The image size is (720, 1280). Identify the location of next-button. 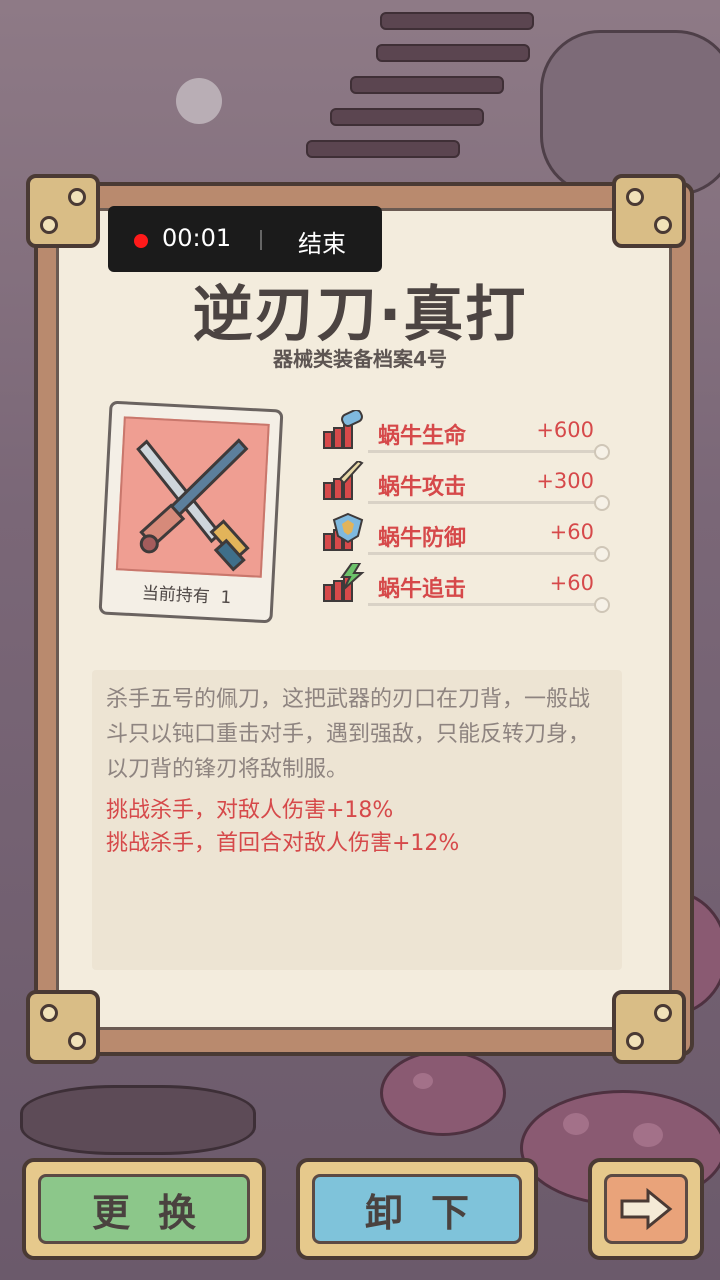
(646, 1209).